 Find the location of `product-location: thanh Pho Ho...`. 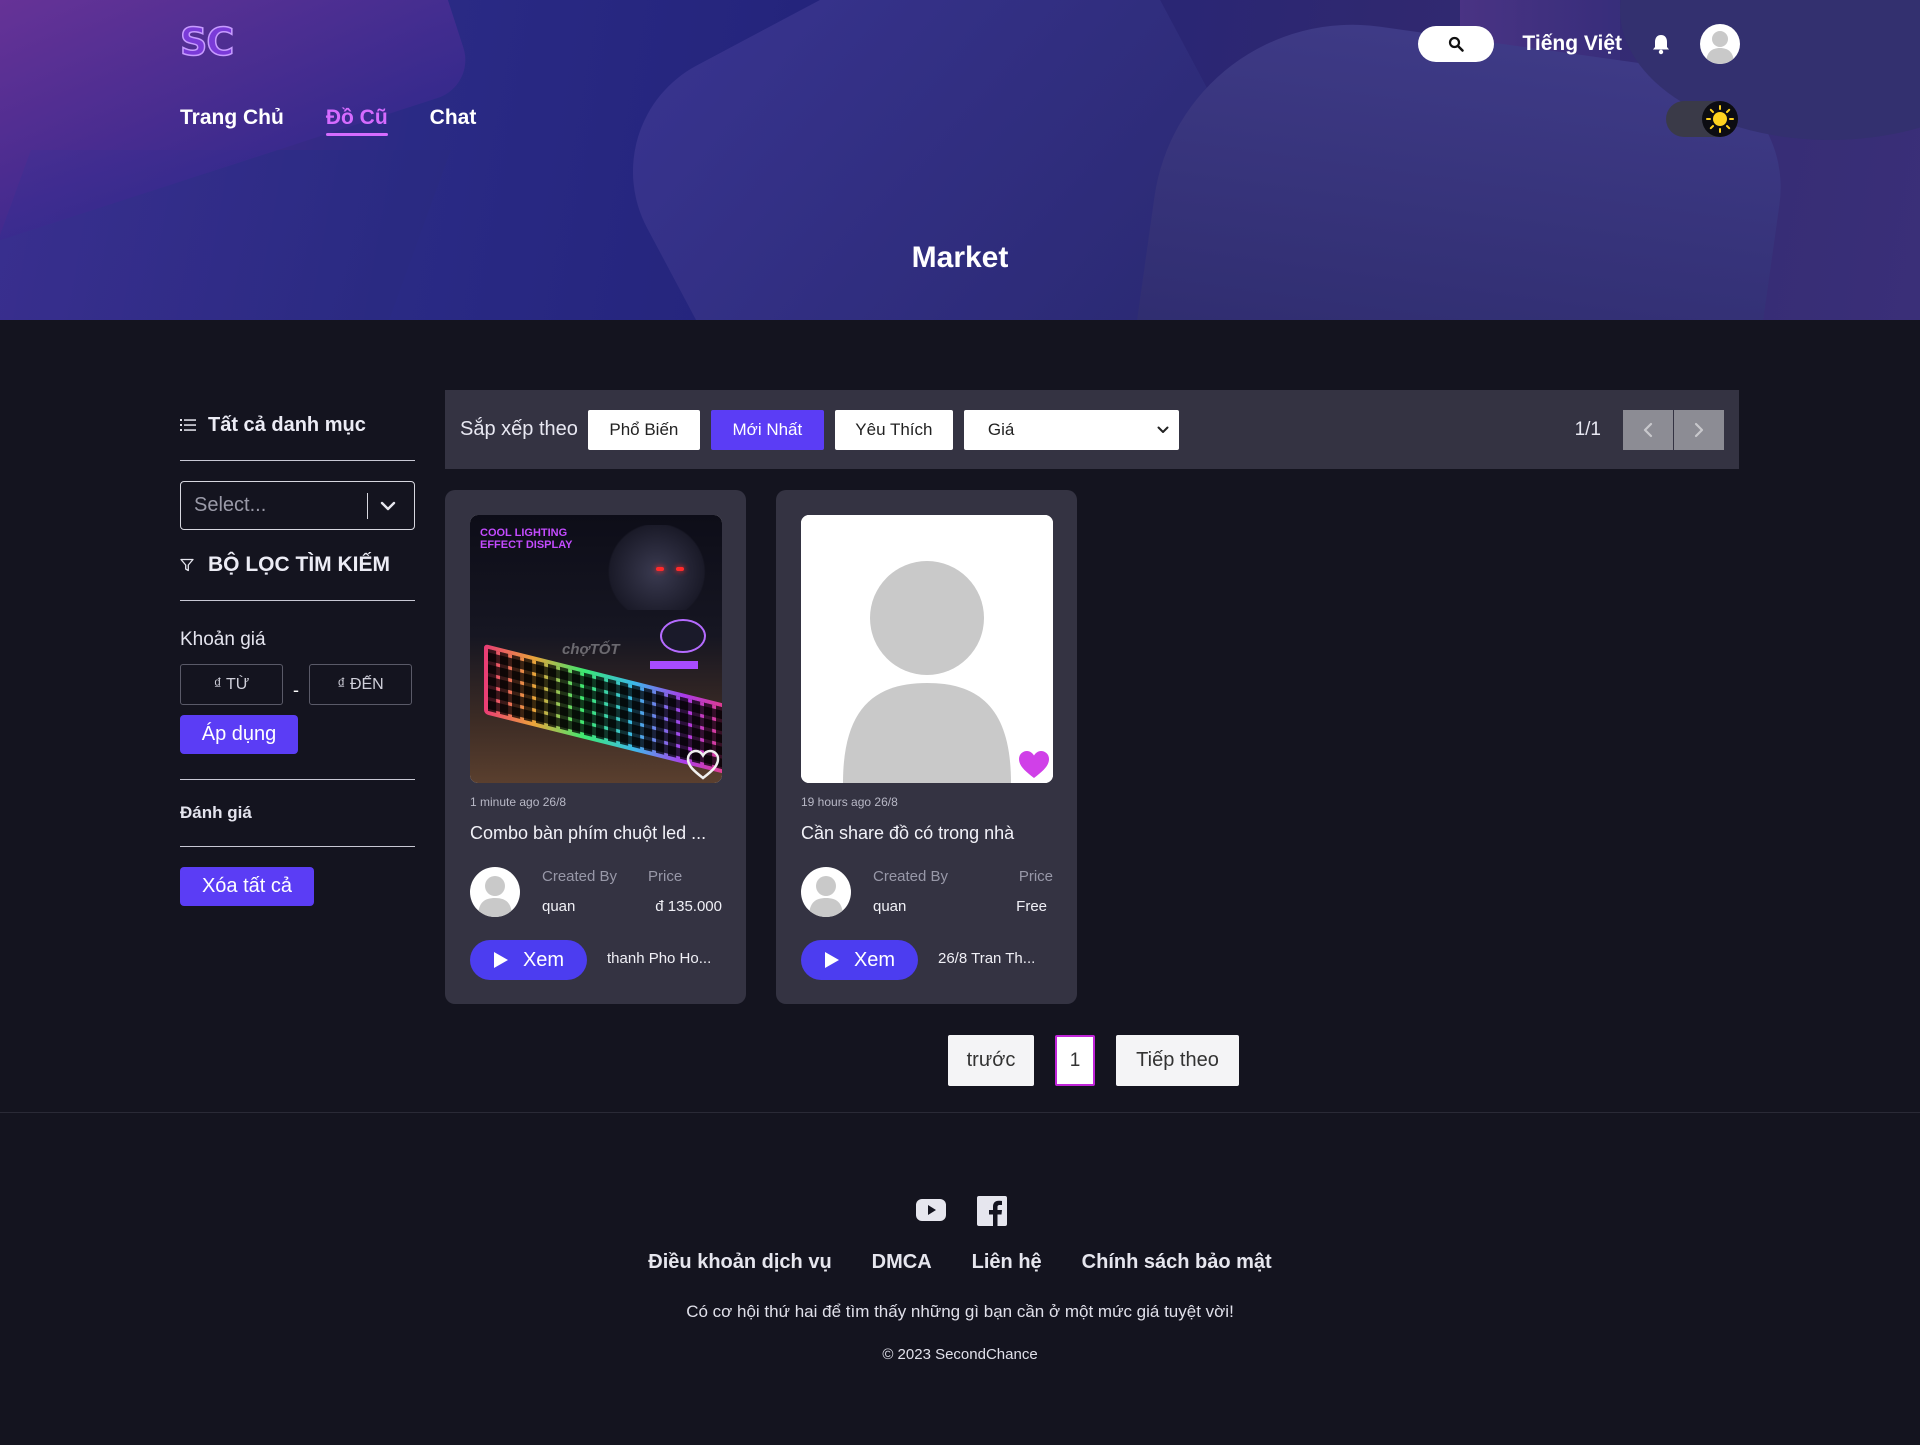

product-location: thanh Pho Ho... is located at coordinates (659, 958).